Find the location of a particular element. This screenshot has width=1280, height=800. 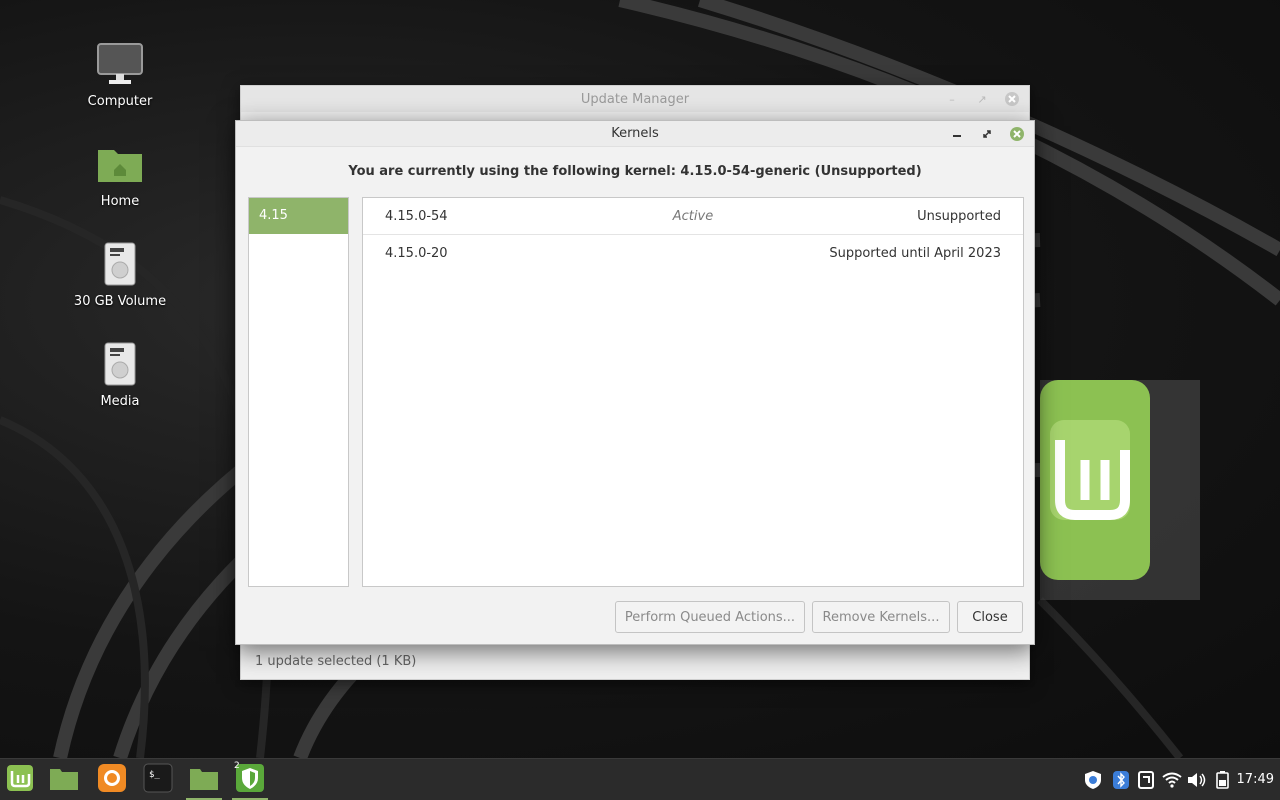

window-title: Update Manager is located at coordinates (635, 99).